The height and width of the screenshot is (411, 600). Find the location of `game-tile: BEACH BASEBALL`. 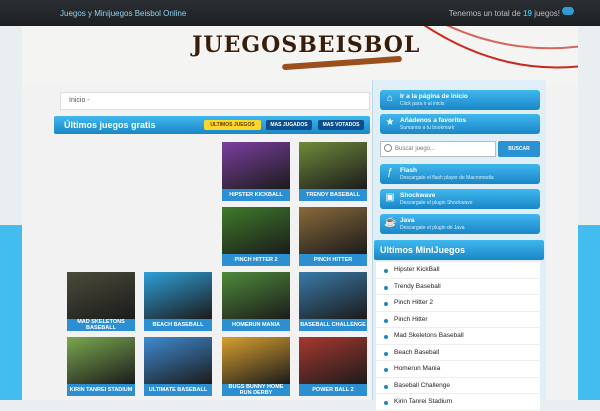

game-tile: BEACH BASEBALL is located at coordinates (178, 301).